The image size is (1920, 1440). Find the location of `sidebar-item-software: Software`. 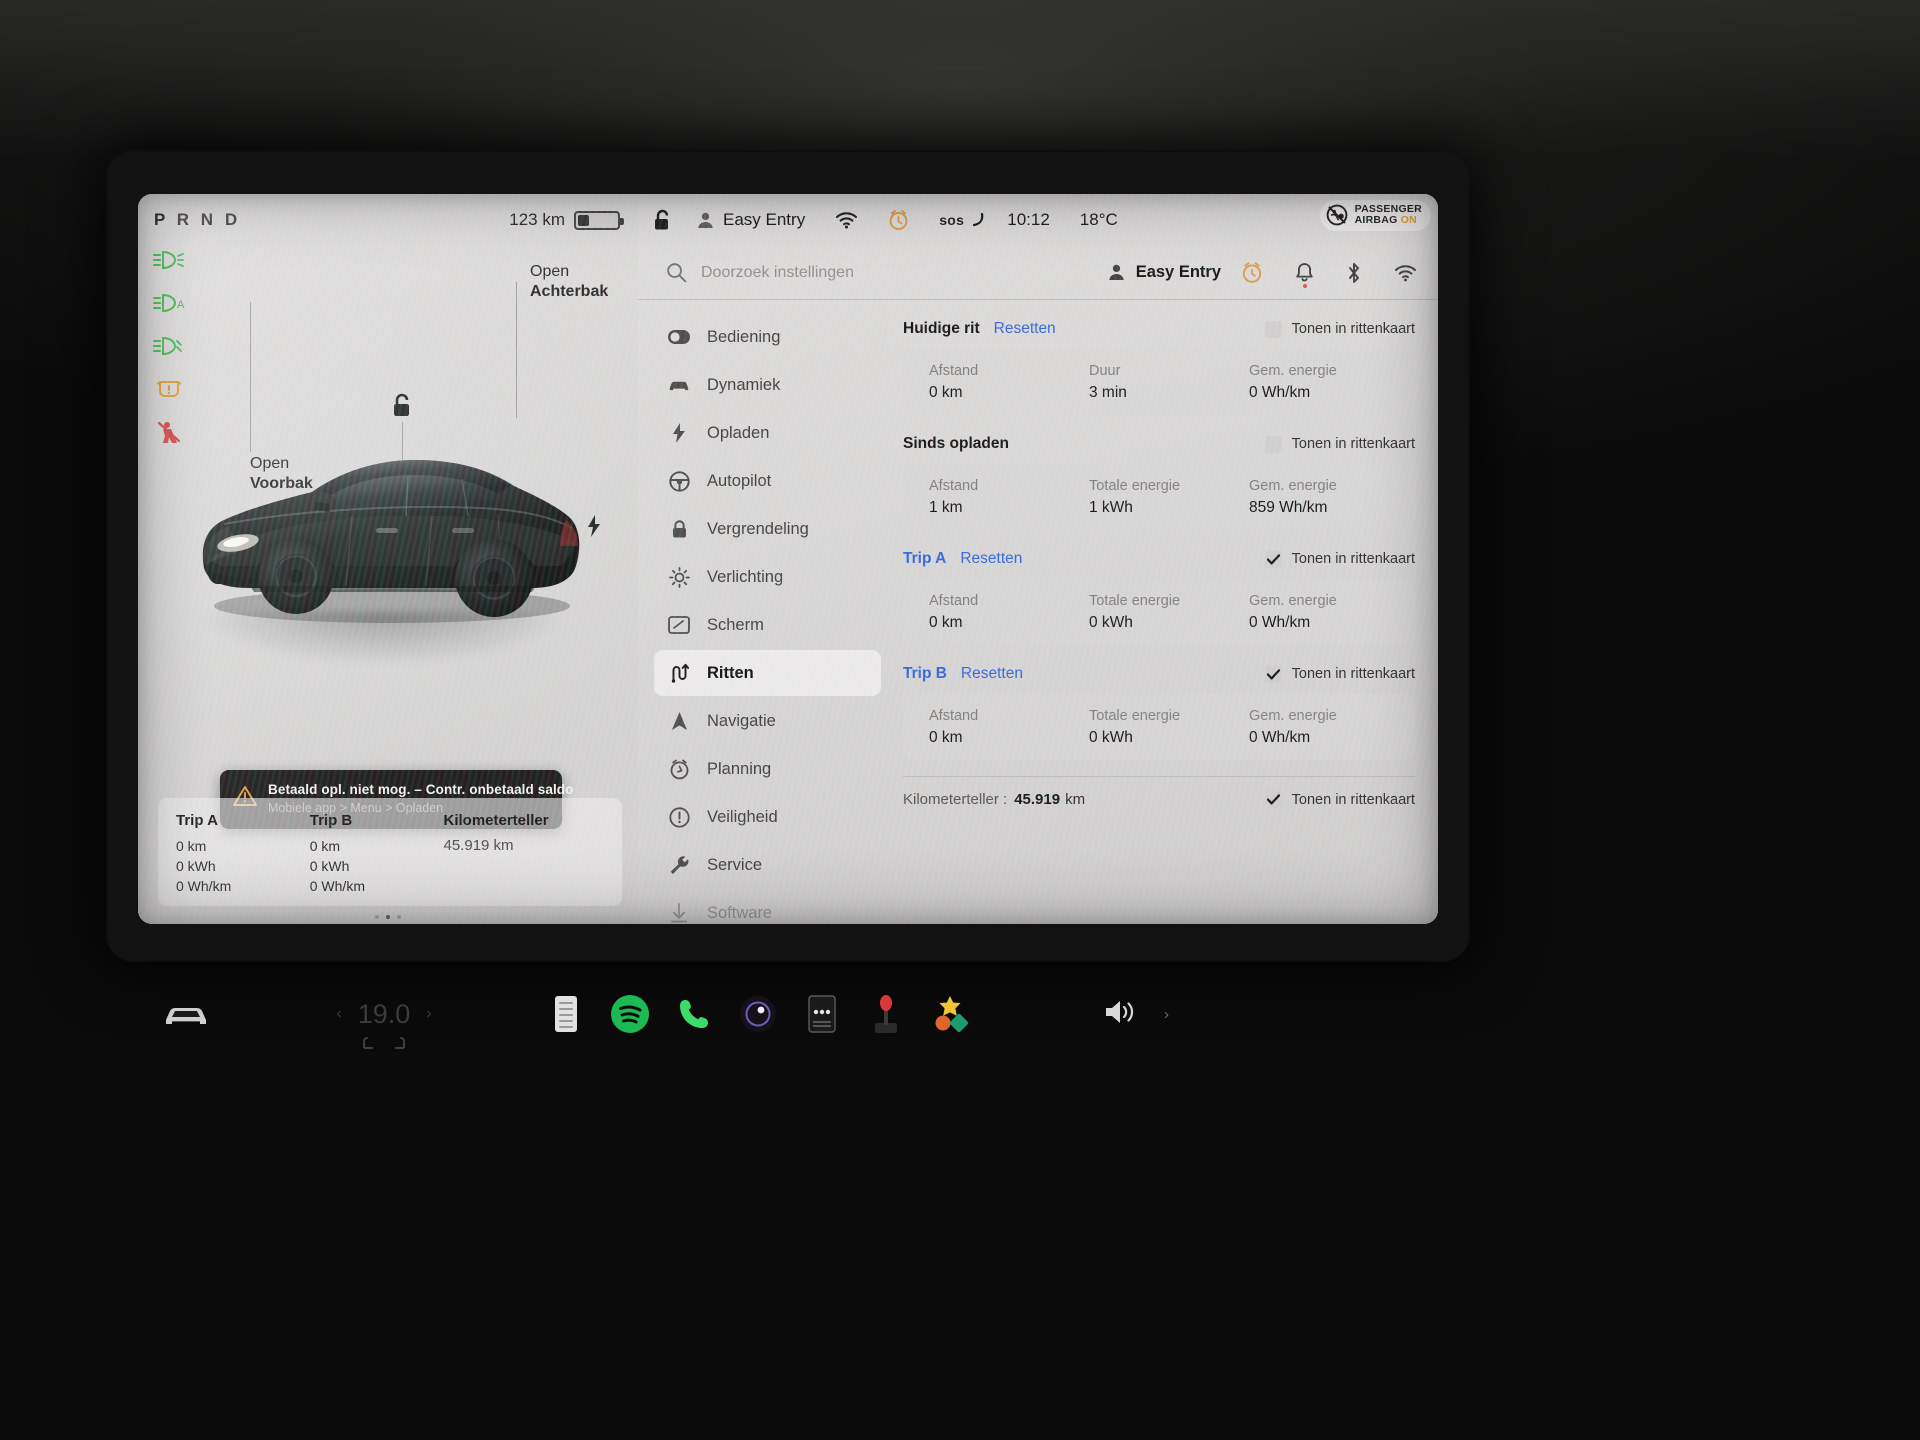

sidebar-item-software: Software is located at coordinates (767, 907).